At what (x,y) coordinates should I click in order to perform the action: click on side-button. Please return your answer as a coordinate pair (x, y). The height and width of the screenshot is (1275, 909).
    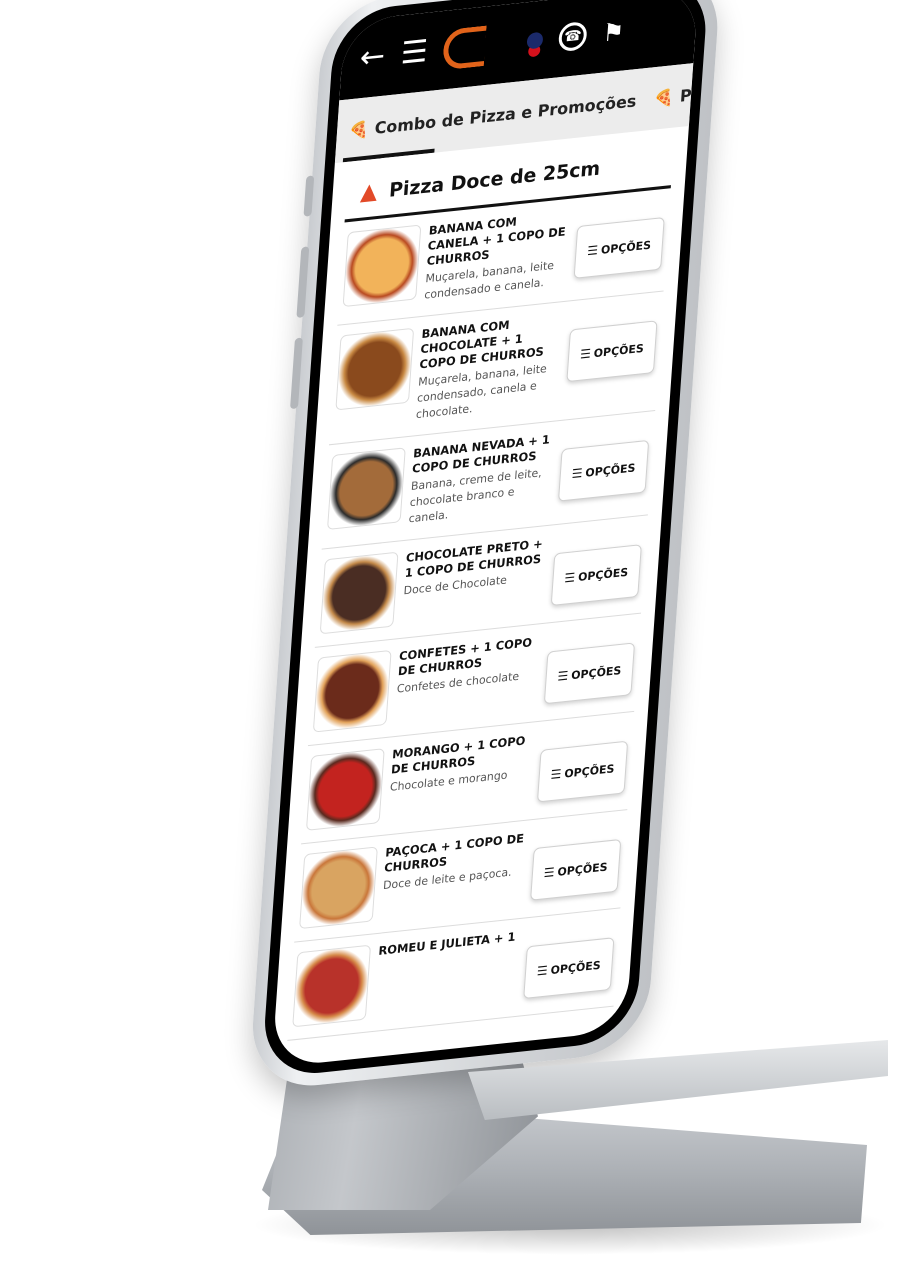
    Looking at the image, I should click on (309, 196).